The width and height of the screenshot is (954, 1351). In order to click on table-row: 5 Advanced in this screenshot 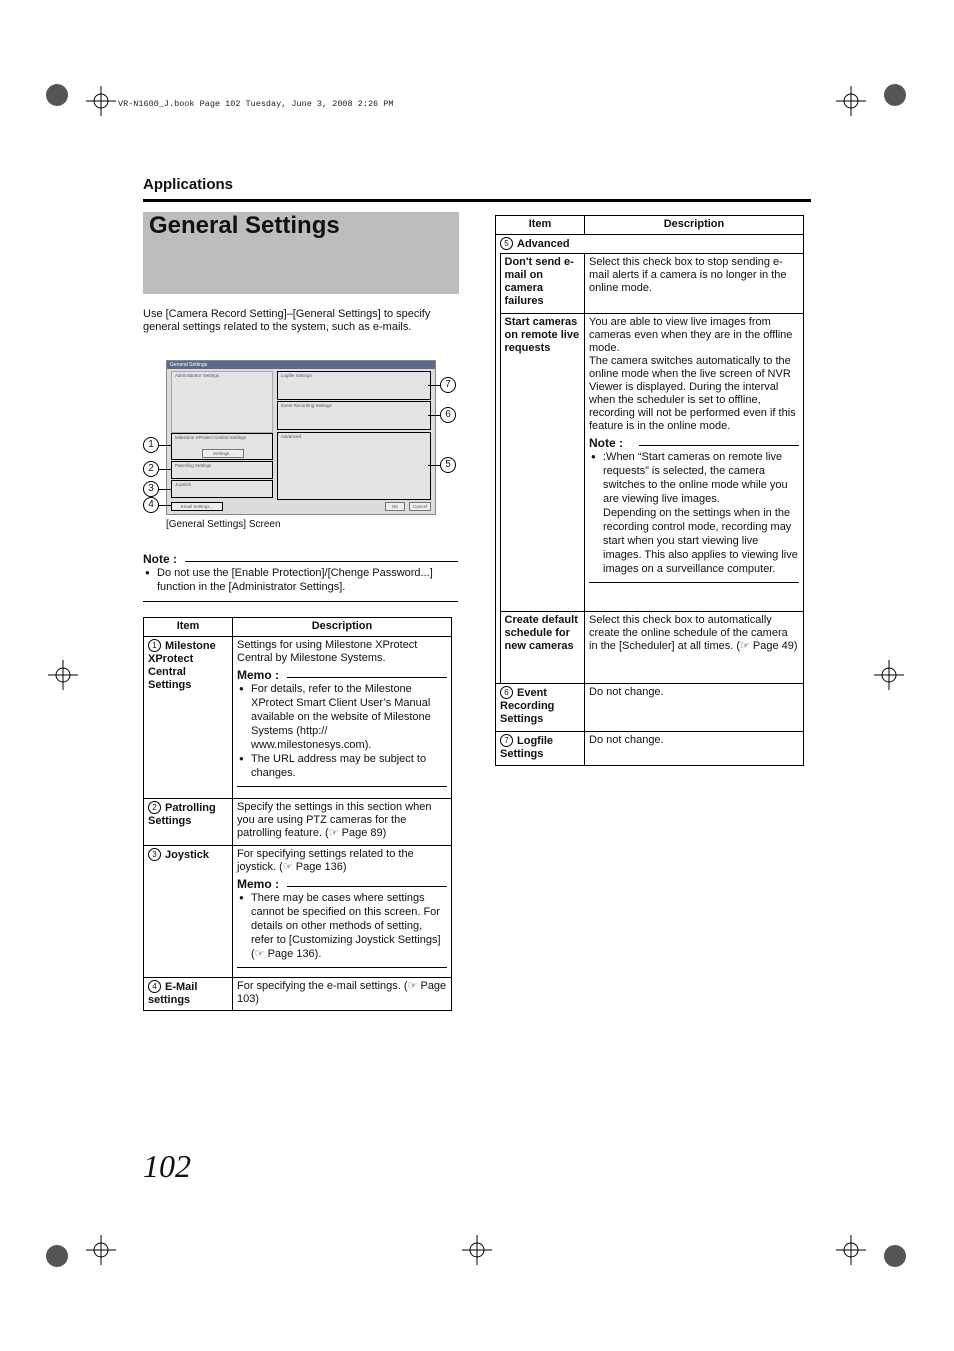, I will do `click(649, 244)`.